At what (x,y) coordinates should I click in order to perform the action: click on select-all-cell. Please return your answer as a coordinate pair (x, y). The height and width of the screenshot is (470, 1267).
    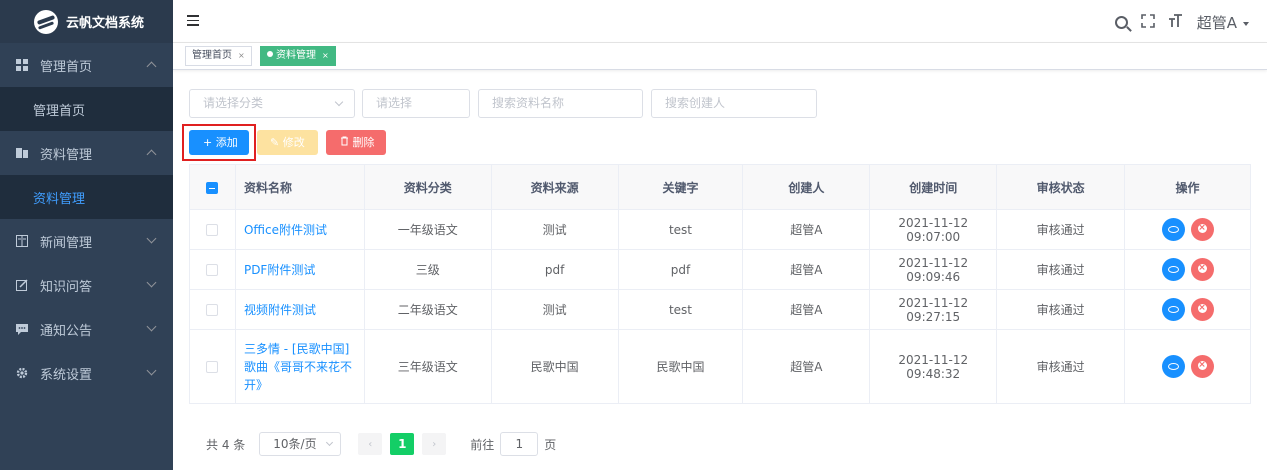
    Looking at the image, I should click on (212, 187).